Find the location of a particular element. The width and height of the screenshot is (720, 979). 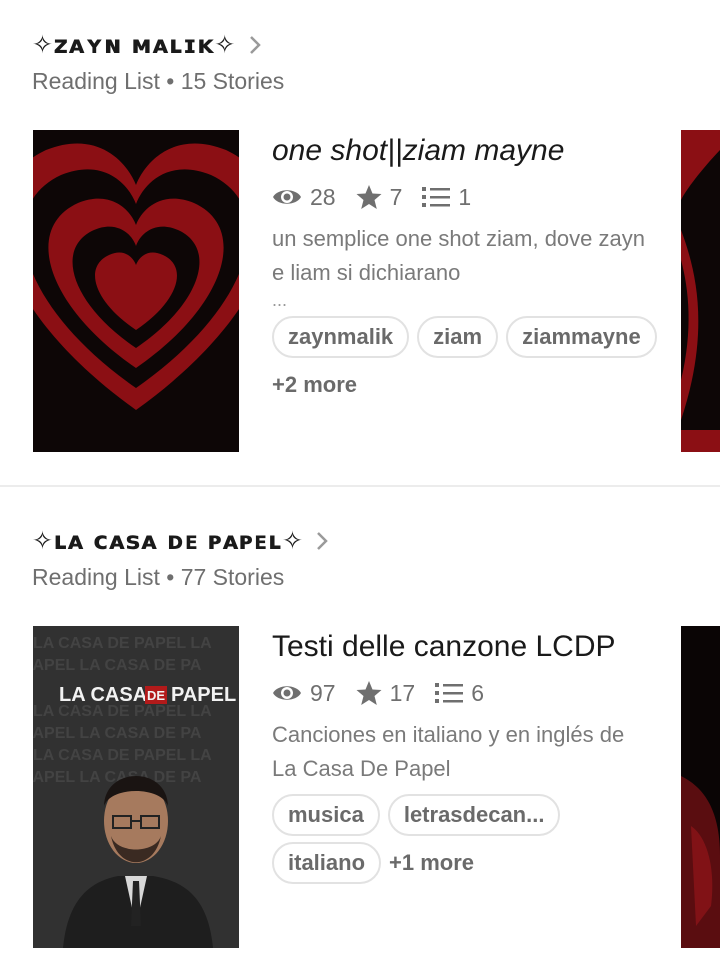

story-stats: 97 17 6 is located at coordinates (492, 693).